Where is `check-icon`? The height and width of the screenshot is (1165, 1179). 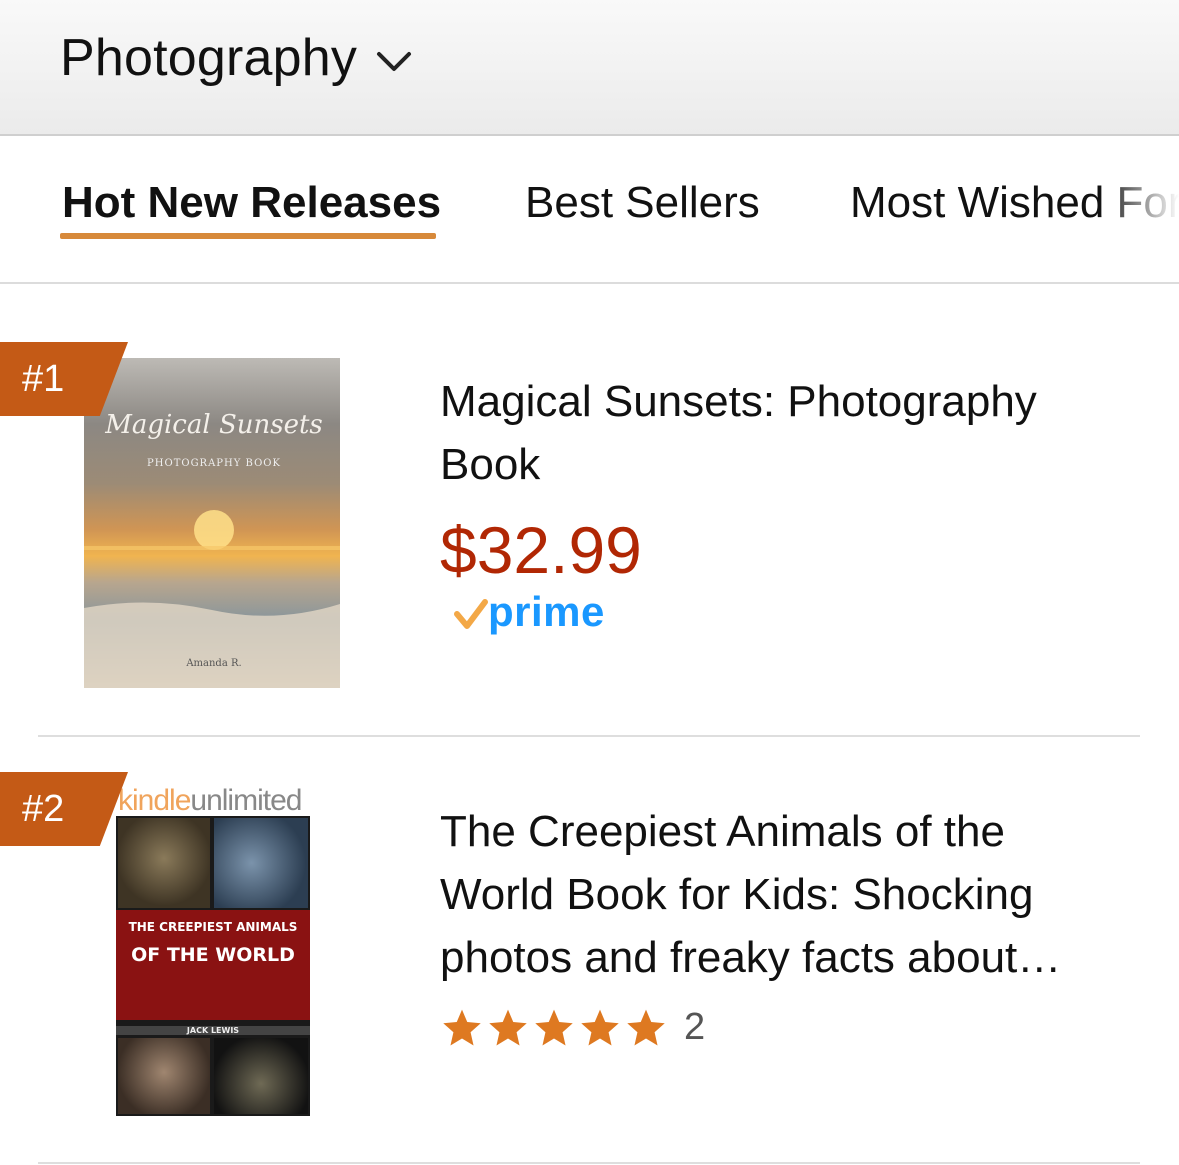 check-icon is located at coordinates (471, 614).